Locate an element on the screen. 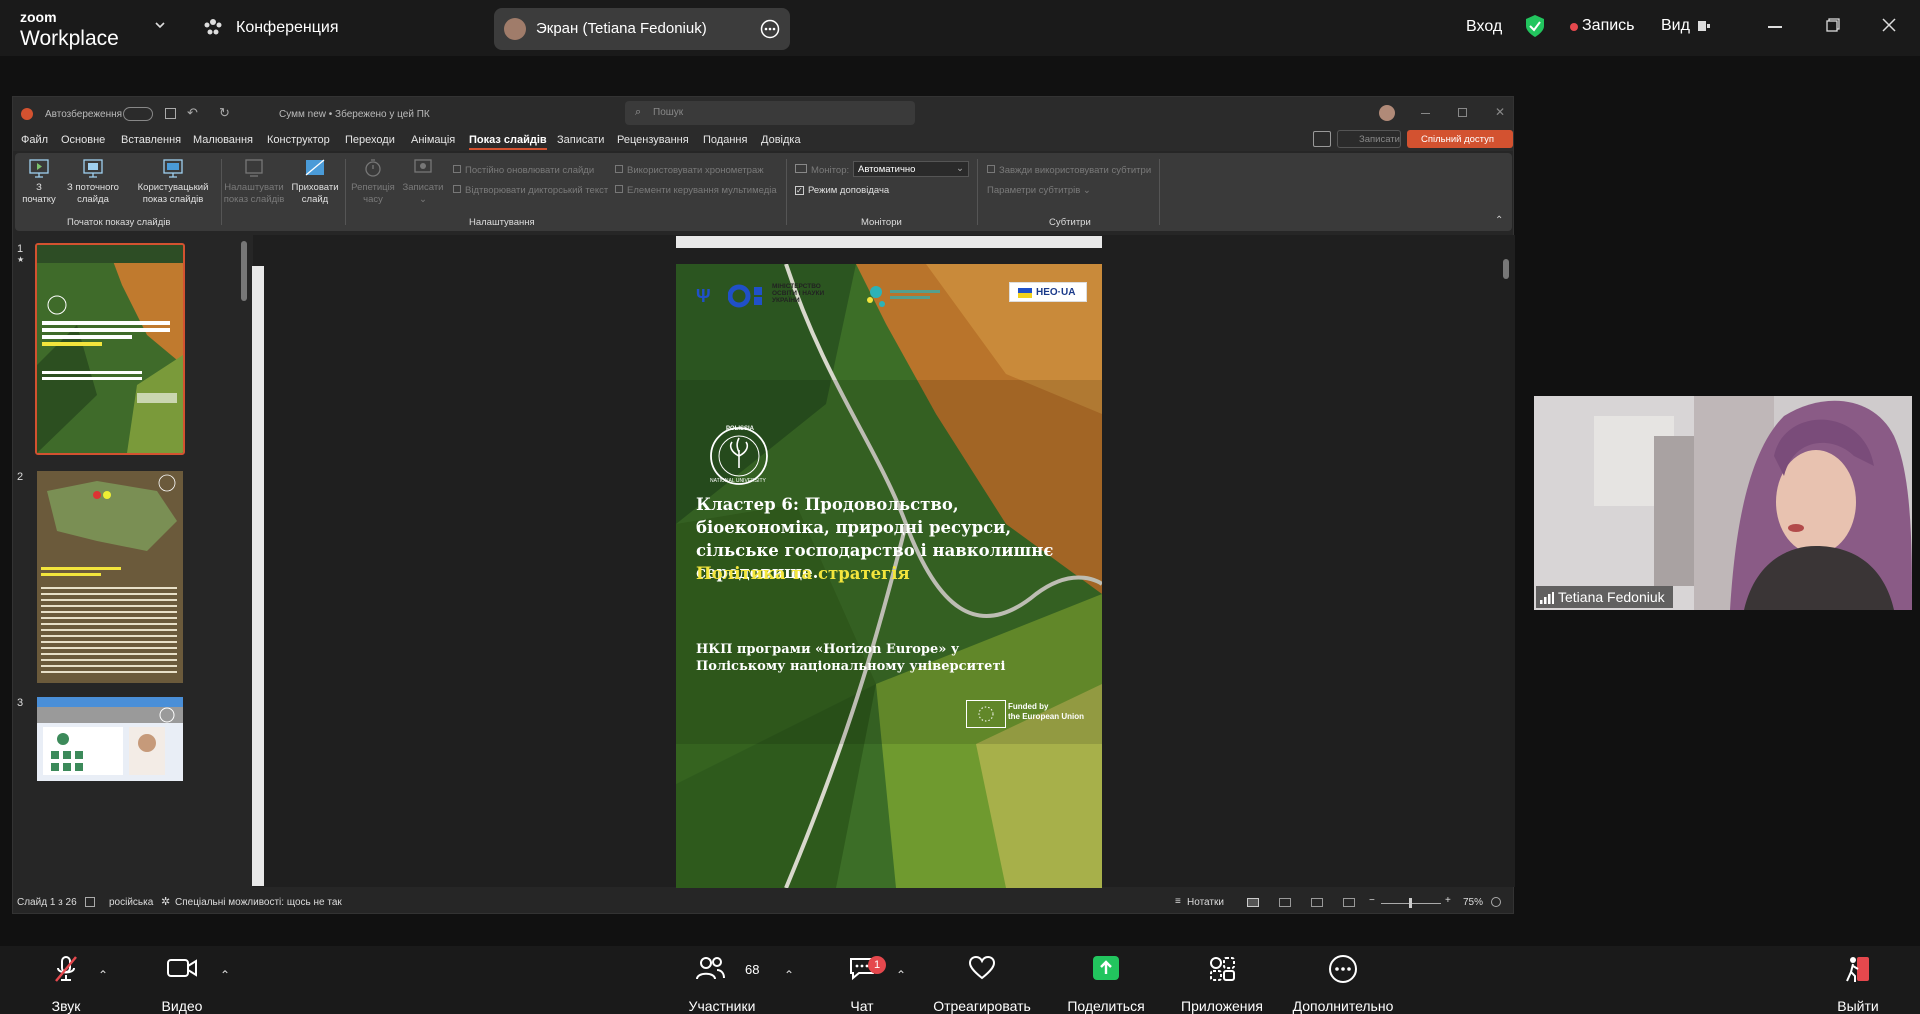 The width and height of the screenshot is (1920, 1014). more-options-icon is located at coordinates (770, 31).